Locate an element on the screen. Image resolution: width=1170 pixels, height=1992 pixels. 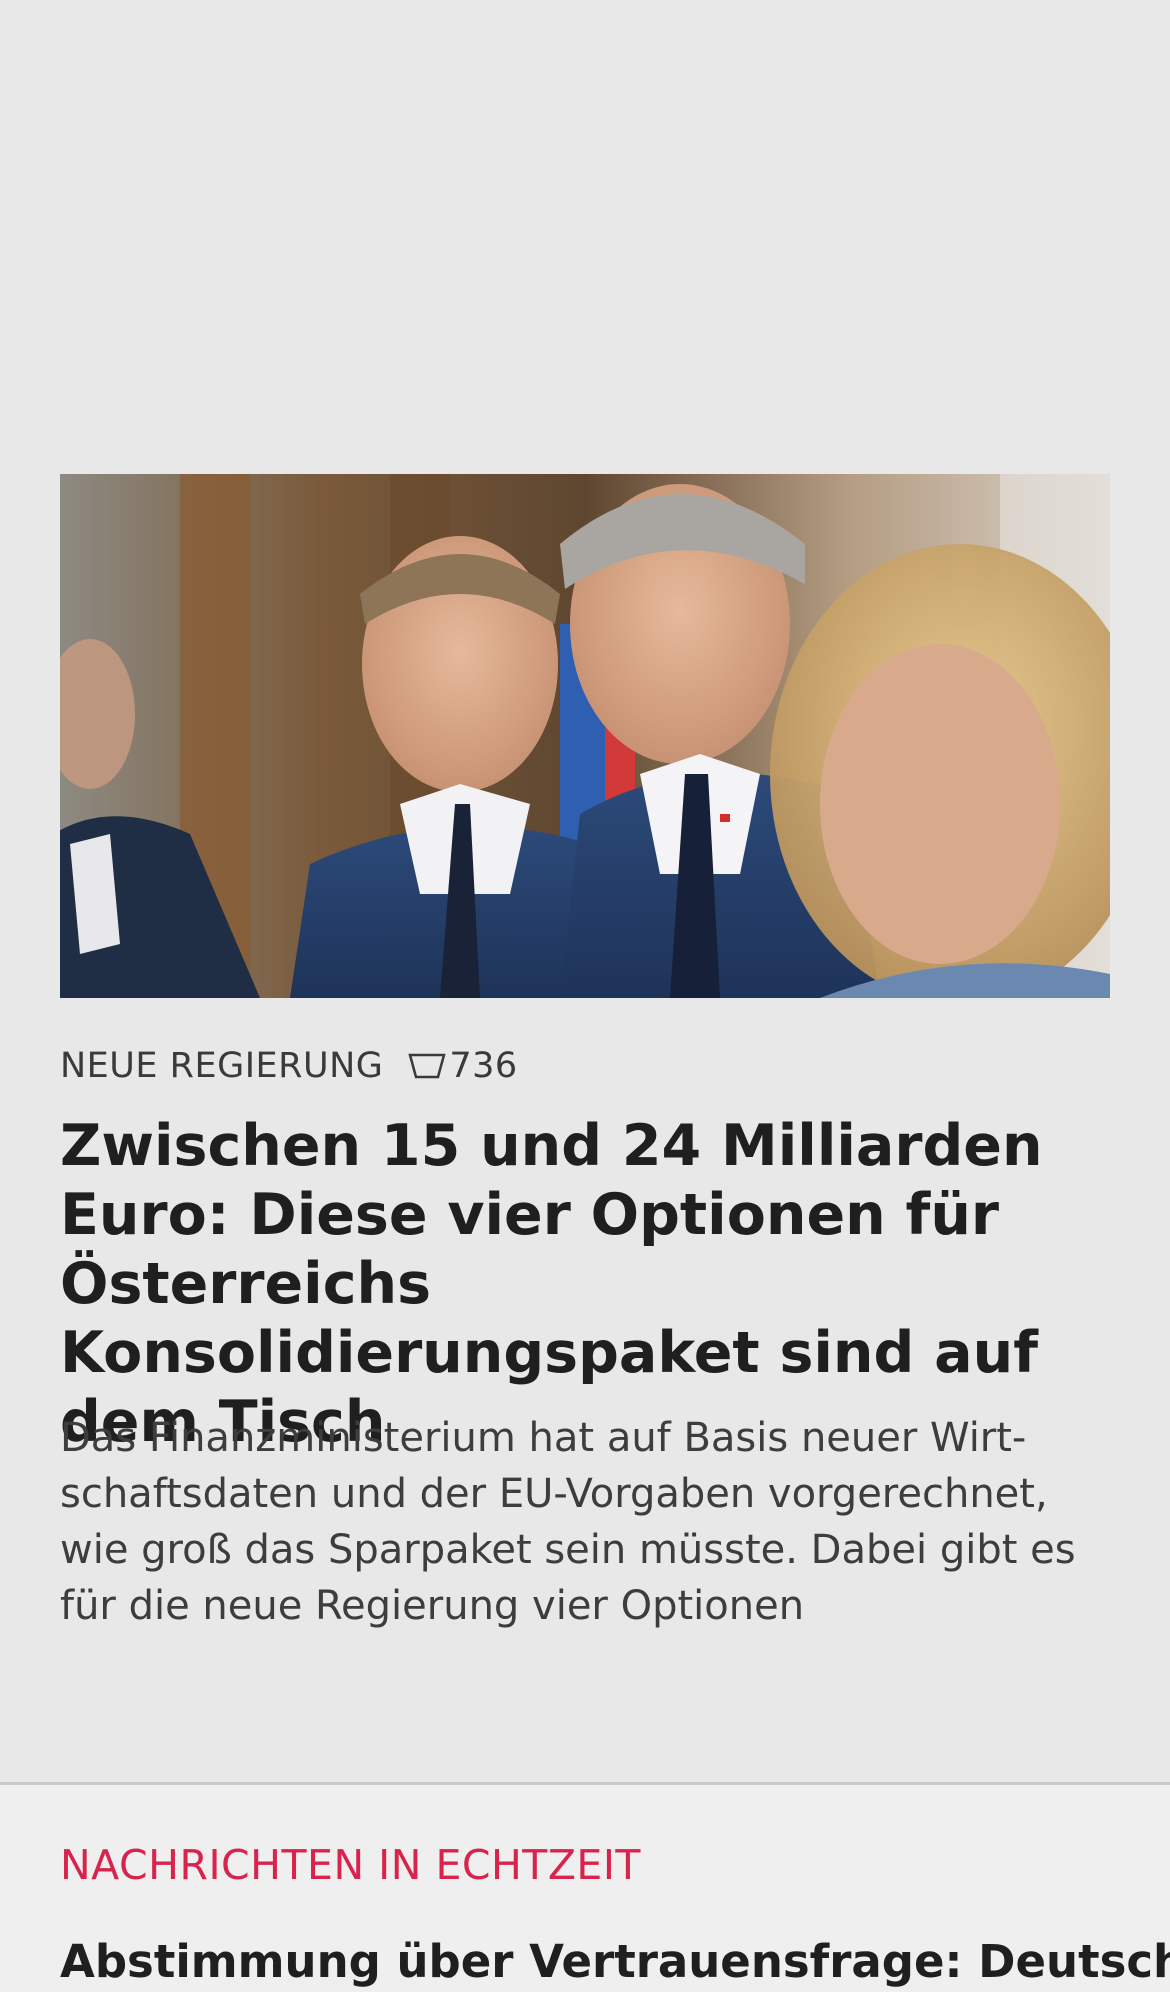
ticker-heading: NACHRICHTEN IN ECHTZEIT is located at coordinates (350, 1865).